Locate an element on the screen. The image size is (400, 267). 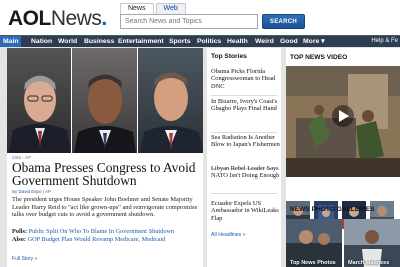
nav-item-health: Health is located at coordinates (237, 41).